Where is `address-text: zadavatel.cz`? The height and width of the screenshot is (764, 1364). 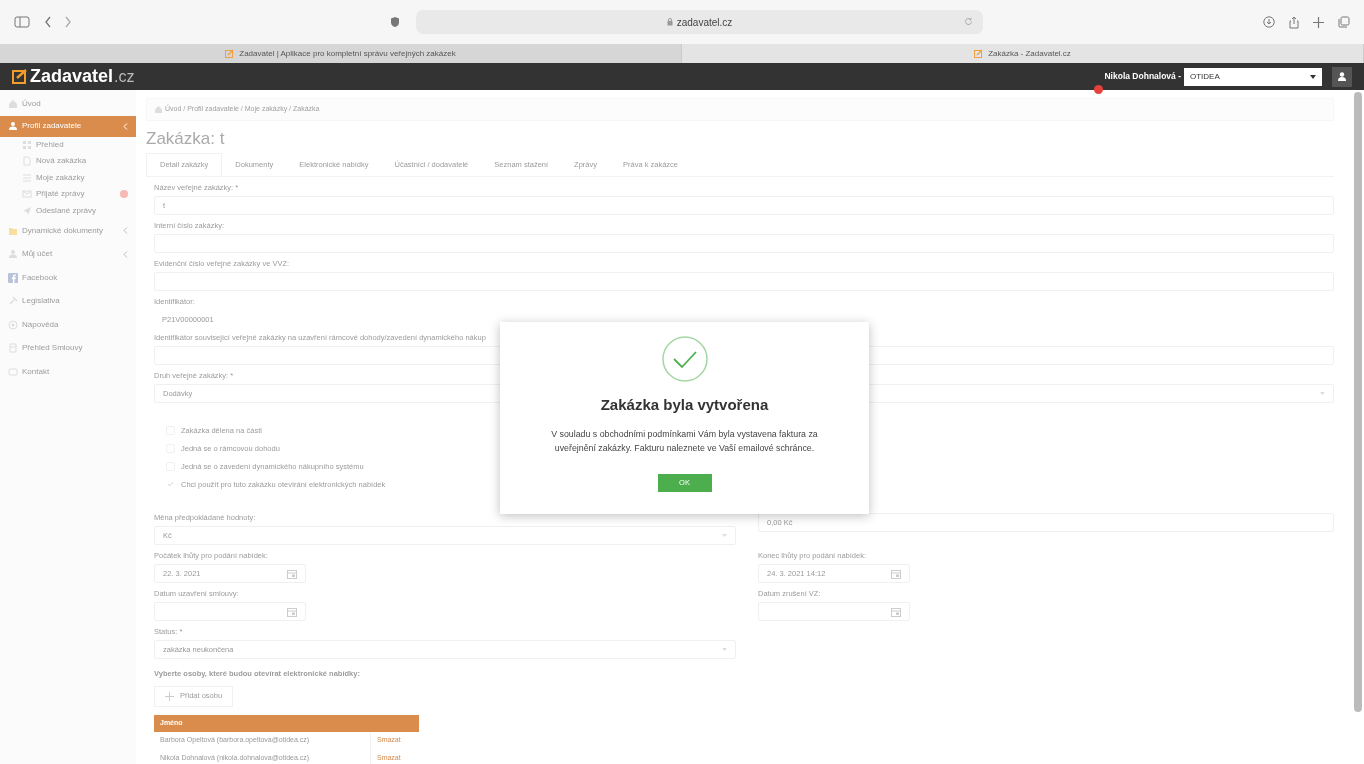 address-text: zadavatel.cz is located at coordinates (704, 22).